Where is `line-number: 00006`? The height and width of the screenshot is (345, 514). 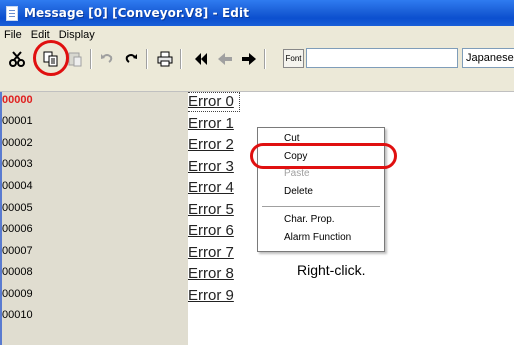 line-number: 00006 is located at coordinates (17, 229).